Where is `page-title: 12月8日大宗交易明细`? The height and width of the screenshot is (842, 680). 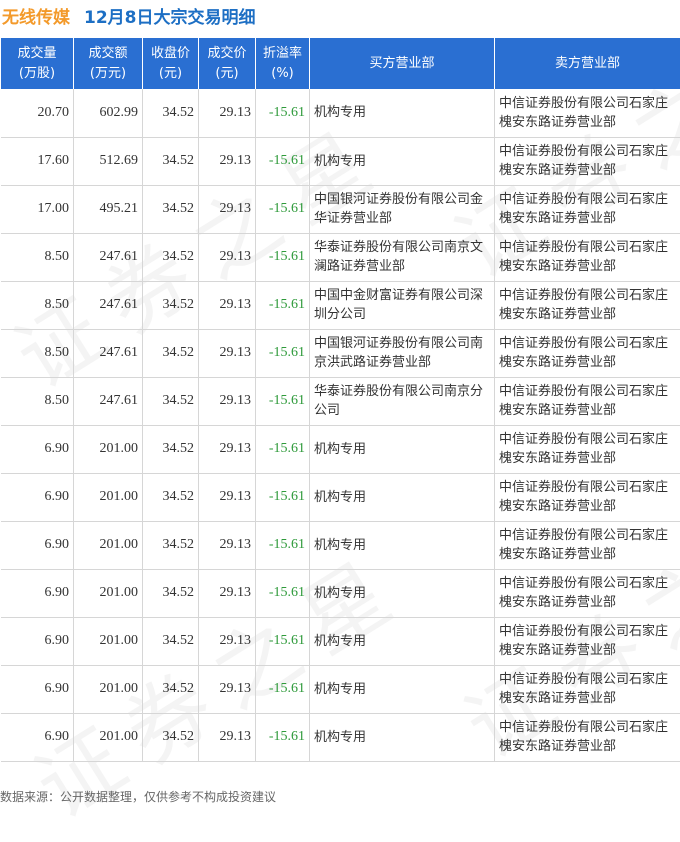
page-title: 12月8日大宗交易明细 is located at coordinates (170, 15).